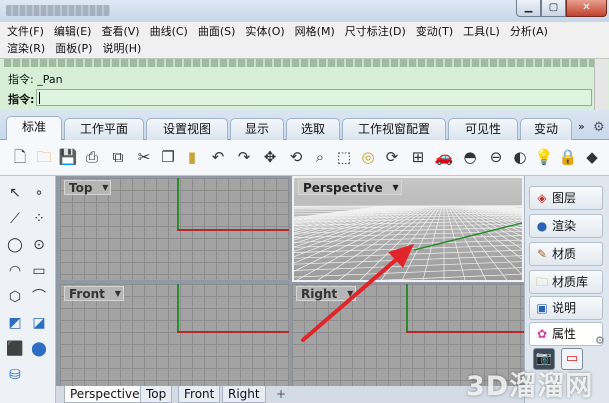 This screenshot has width=609, height=403. Describe the element at coordinates (418, 157) in the screenshot. I see `four-viewports-icon: ⊞` at that location.